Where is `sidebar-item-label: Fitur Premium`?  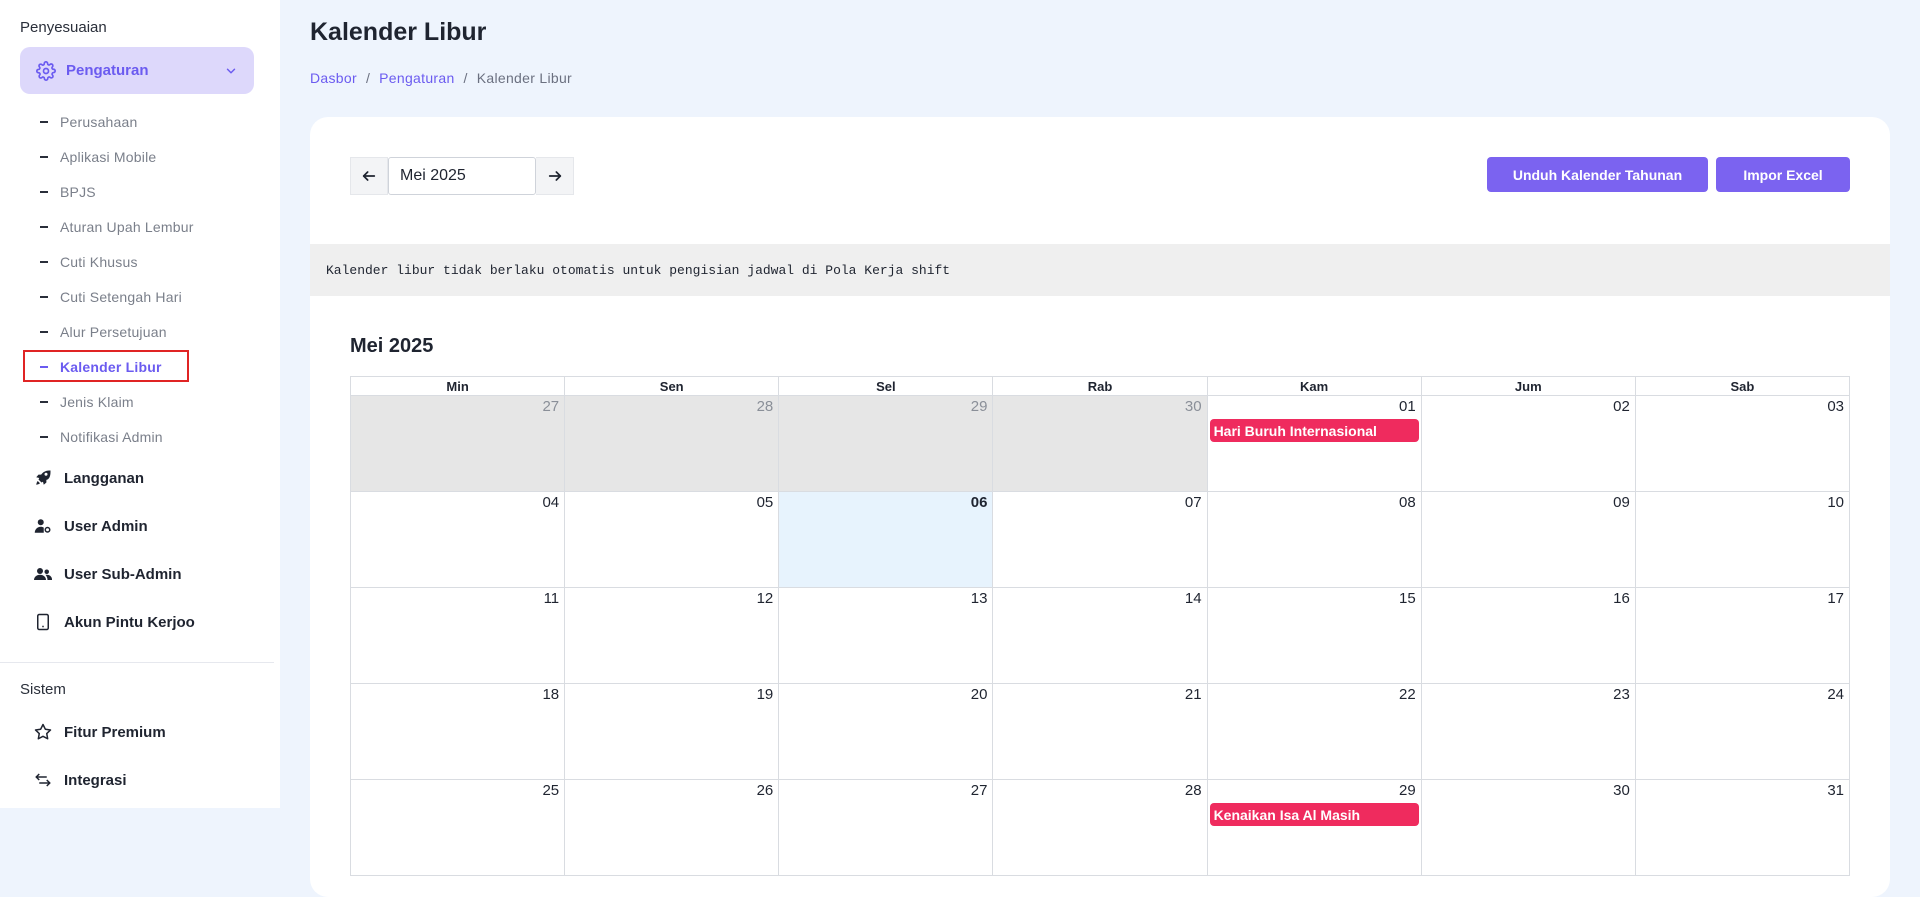 sidebar-item-label: Fitur Premium is located at coordinates (115, 732).